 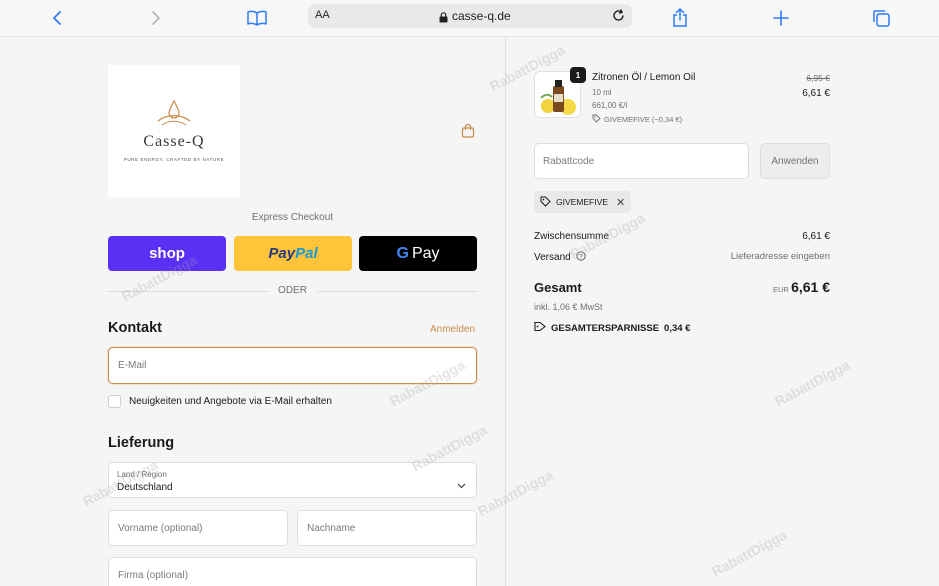 What do you see at coordinates (174, 141) in the screenshot?
I see `brand-name: Casse-Q` at bounding box center [174, 141].